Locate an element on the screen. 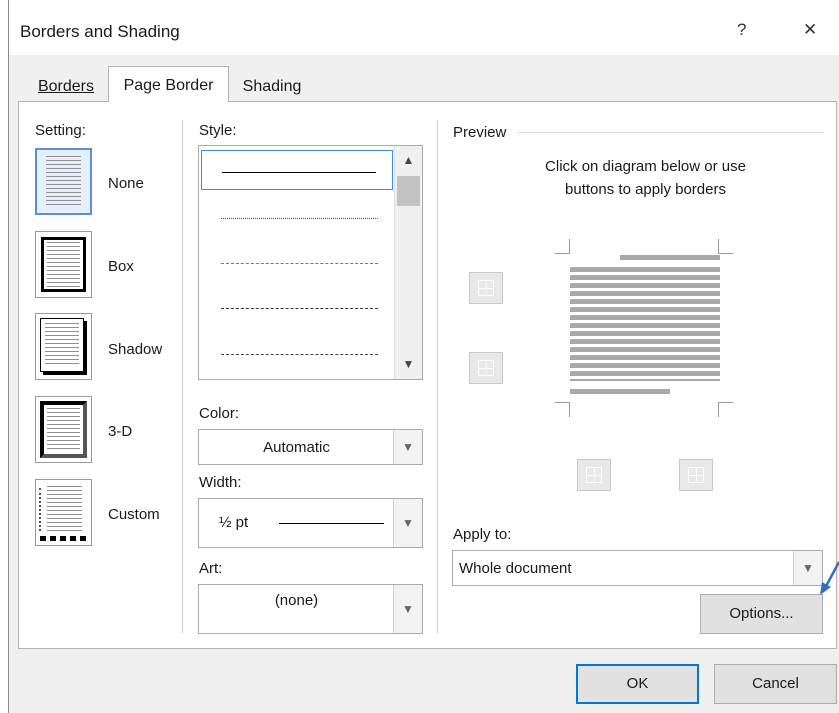 The image size is (839, 713). apply-to-label: Apply to: is located at coordinates (482, 534).